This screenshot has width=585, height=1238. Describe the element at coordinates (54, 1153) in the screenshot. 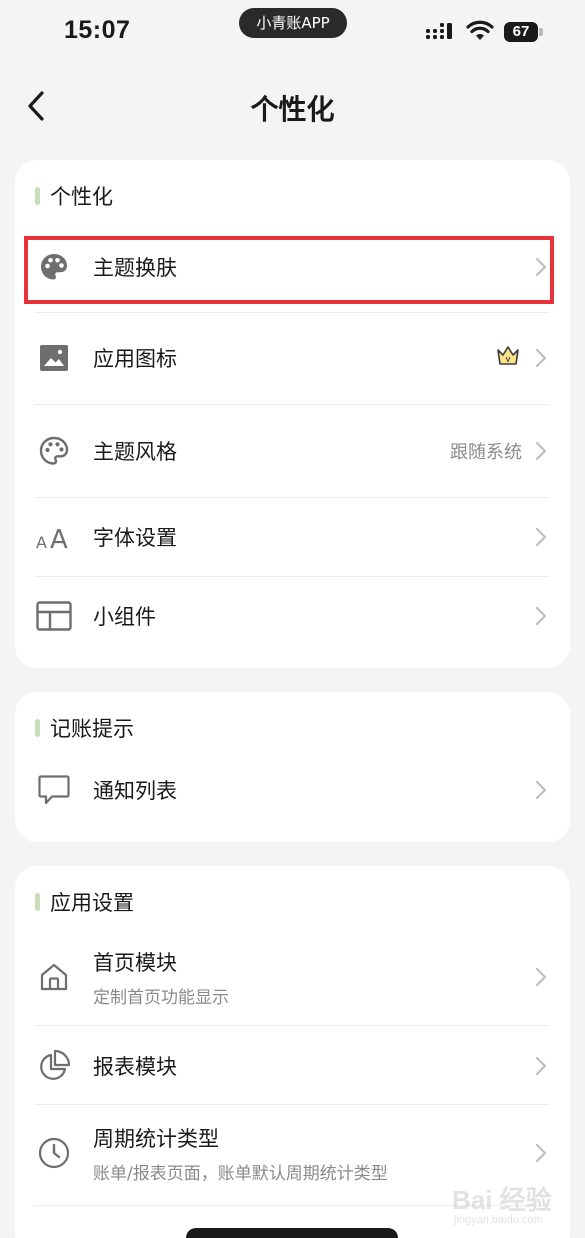

I see `clock-icon` at that location.